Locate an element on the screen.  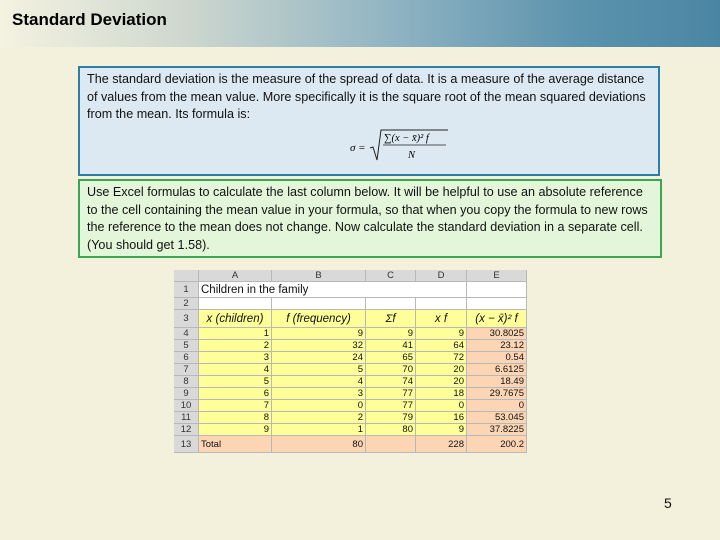
data-cell: 0.54 is located at coordinates (497, 358).